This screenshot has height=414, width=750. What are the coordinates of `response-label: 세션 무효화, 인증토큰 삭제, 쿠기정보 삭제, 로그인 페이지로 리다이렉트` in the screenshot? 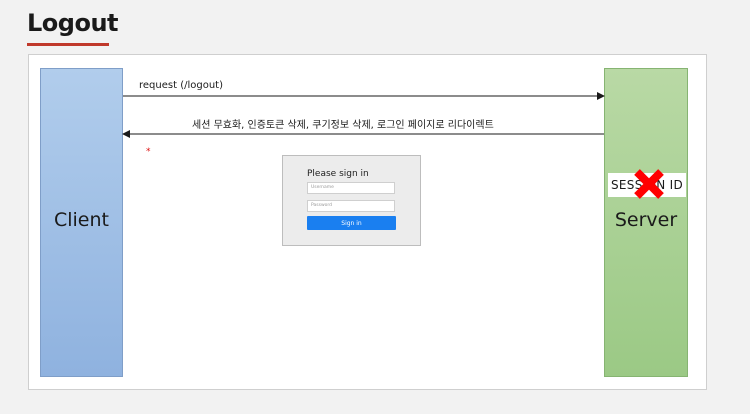 It's located at (343, 125).